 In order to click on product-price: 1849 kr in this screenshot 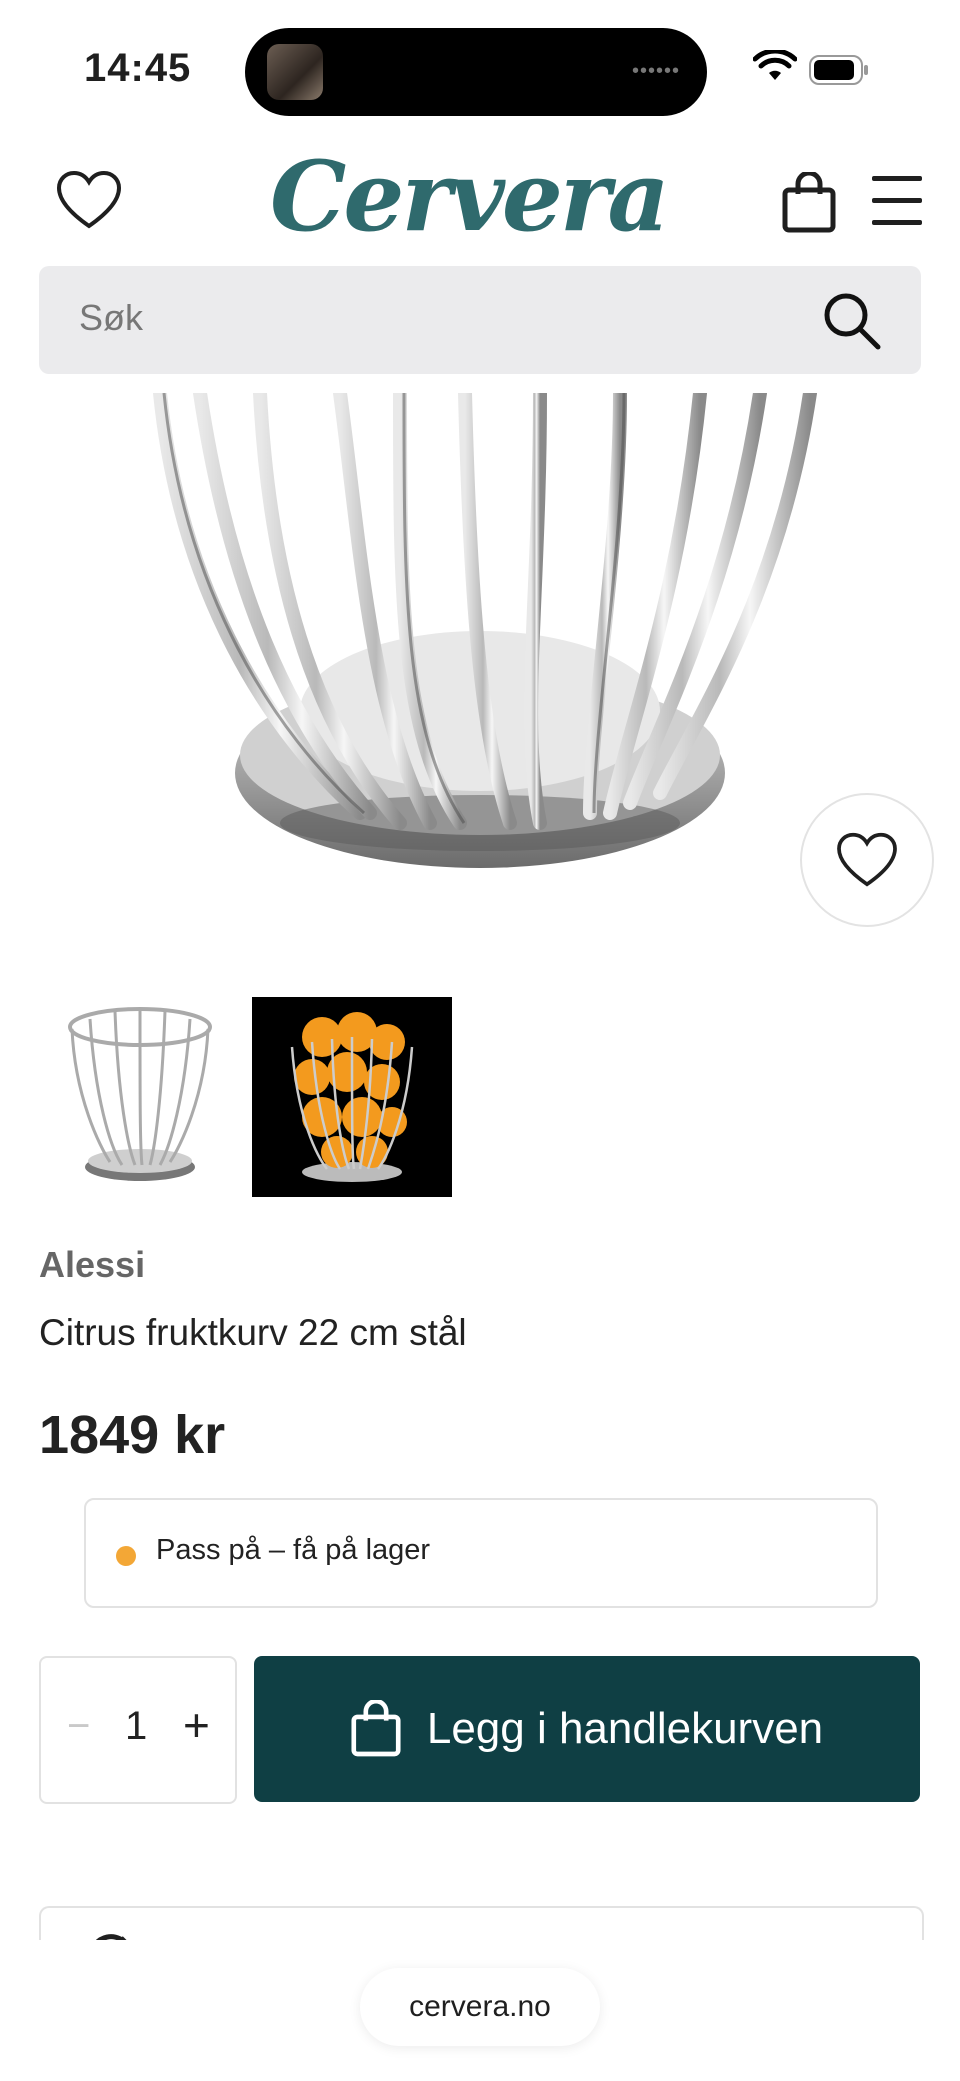, I will do `click(132, 1435)`.